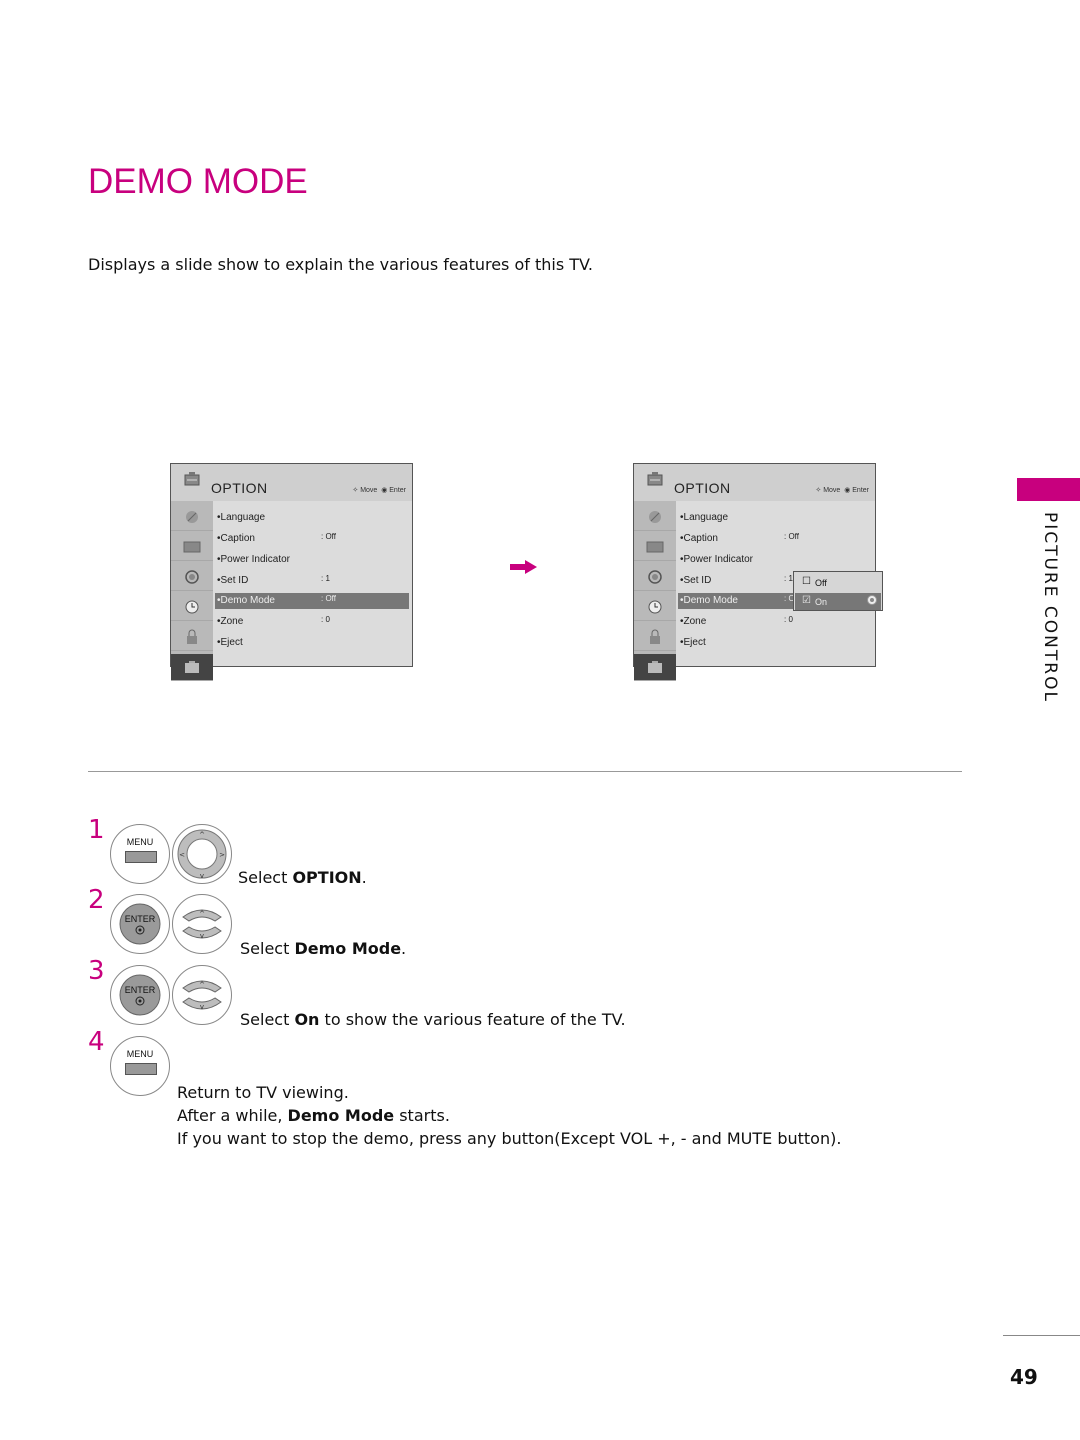  I want to click on section-tab-marker, so click(1048, 489).